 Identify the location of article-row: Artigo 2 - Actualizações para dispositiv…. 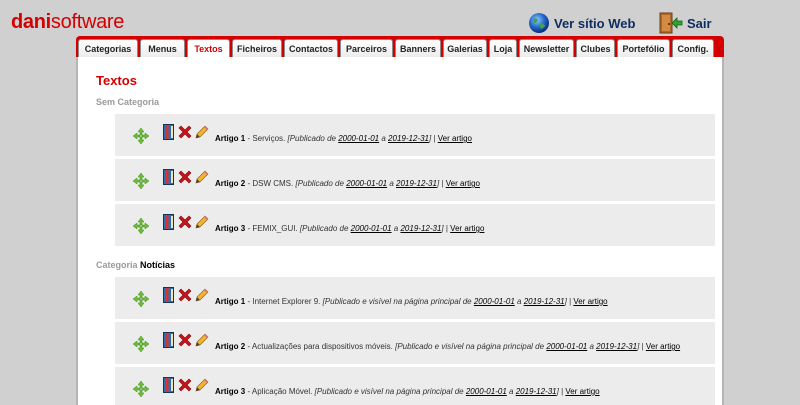
(415, 343).